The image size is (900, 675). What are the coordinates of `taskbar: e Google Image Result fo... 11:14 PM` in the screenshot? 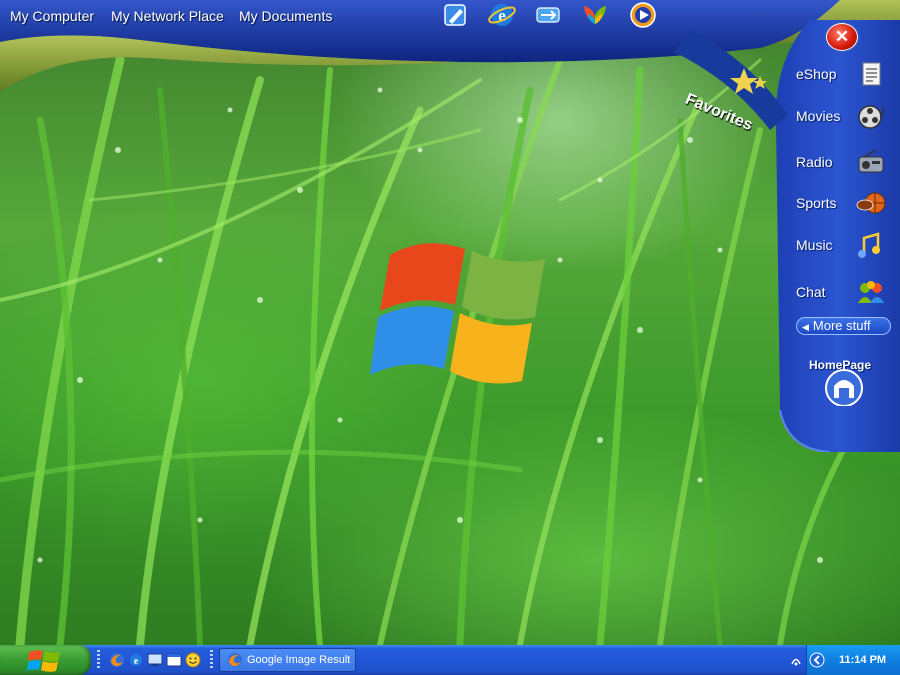 It's located at (450, 660).